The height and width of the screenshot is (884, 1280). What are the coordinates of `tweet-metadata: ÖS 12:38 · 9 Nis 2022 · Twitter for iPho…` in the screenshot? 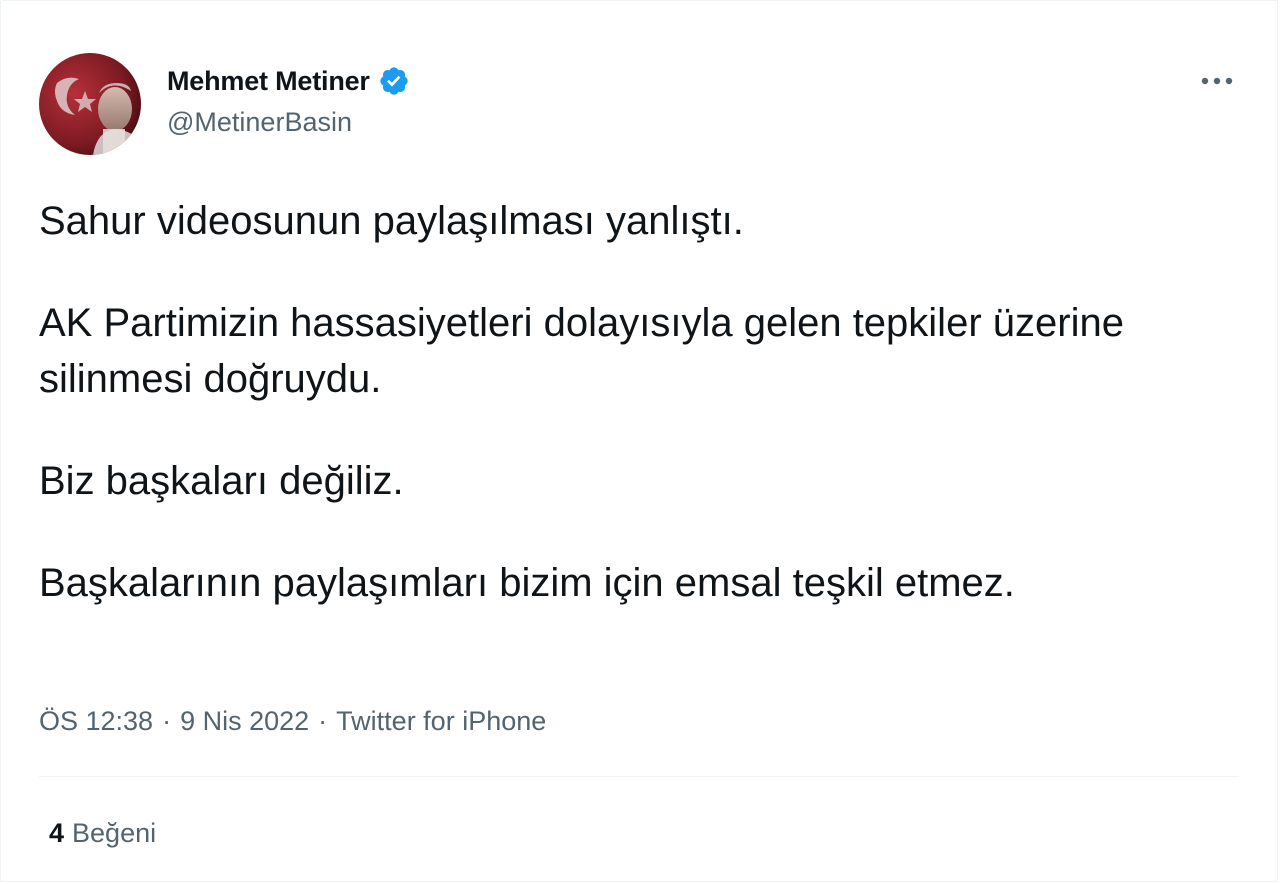 It's located at (292, 721).